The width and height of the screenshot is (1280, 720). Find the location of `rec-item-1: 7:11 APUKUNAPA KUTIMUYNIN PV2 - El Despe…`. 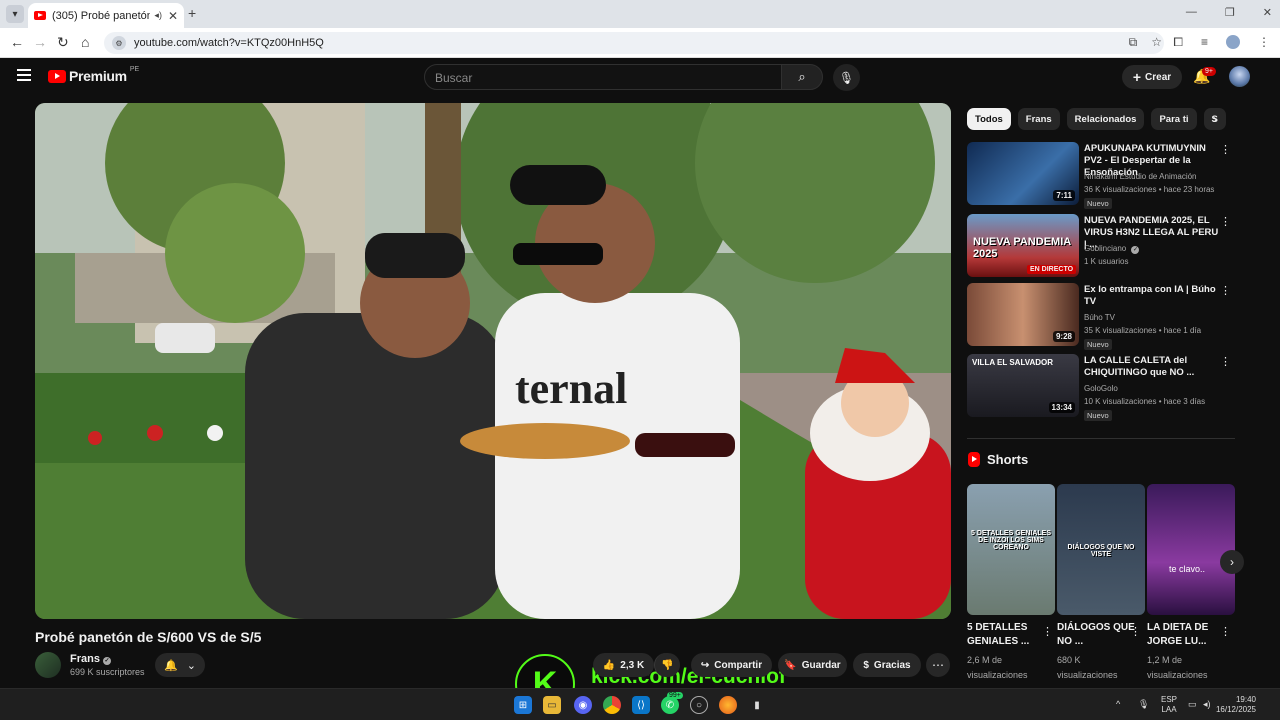

rec-item-1: 7:11 APUKUNAPA KUTIMUYNIN PV2 - El Despe… is located at coordinates (1101, 175).